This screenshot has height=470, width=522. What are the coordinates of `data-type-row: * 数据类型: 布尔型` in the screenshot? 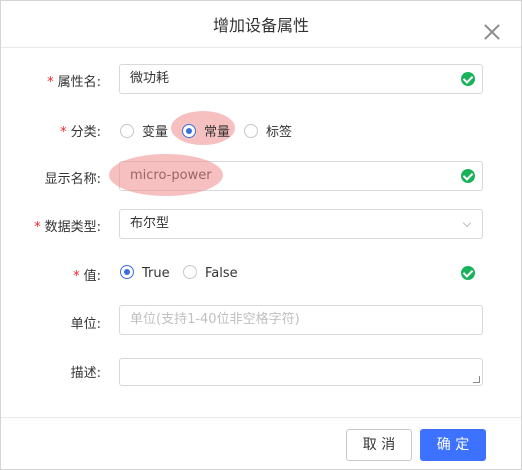 It's located at (261, 224).